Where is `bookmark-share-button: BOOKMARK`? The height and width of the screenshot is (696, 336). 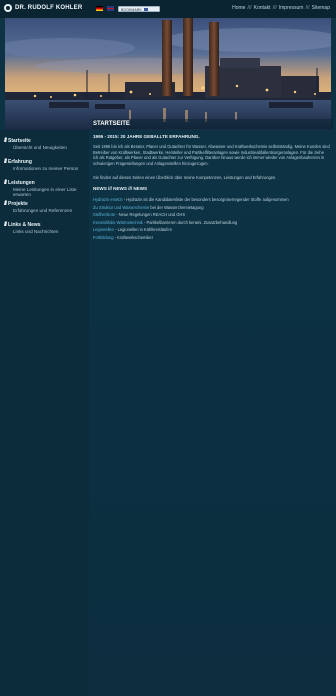 bookmark-share-button: BOOKMARK is located at coordinates (139, 9).